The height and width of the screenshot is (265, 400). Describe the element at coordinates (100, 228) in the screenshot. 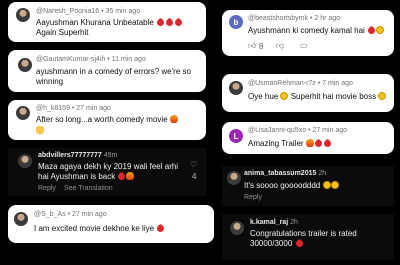

I see `comment-text: I am excited movie dekhne ke liye` at that location.